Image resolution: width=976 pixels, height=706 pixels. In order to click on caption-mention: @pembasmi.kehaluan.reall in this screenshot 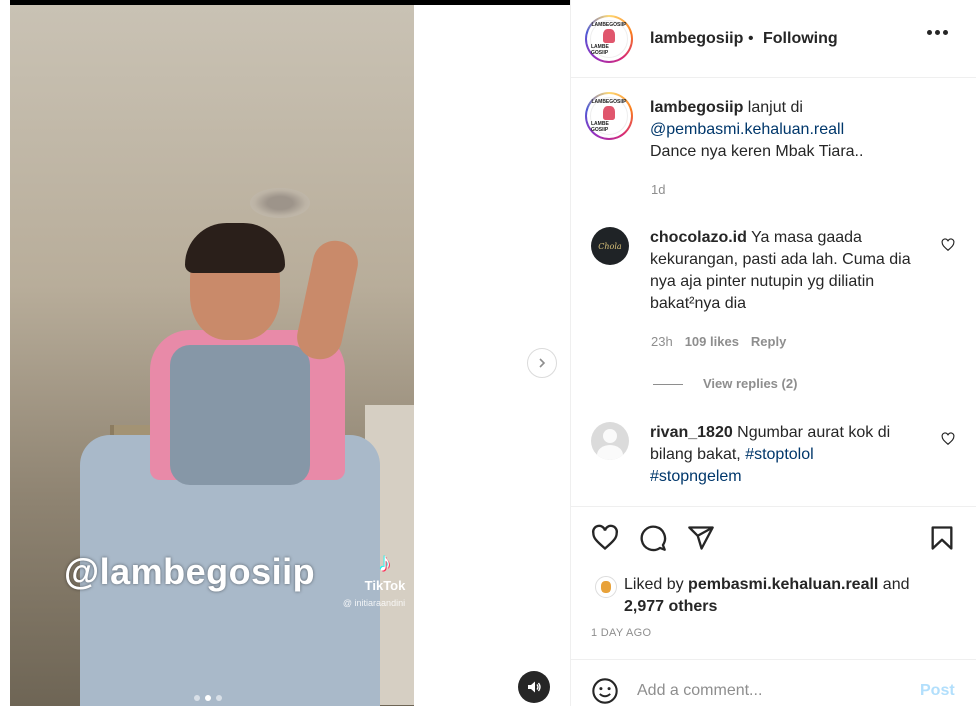, I will do `click(747, 129)`.